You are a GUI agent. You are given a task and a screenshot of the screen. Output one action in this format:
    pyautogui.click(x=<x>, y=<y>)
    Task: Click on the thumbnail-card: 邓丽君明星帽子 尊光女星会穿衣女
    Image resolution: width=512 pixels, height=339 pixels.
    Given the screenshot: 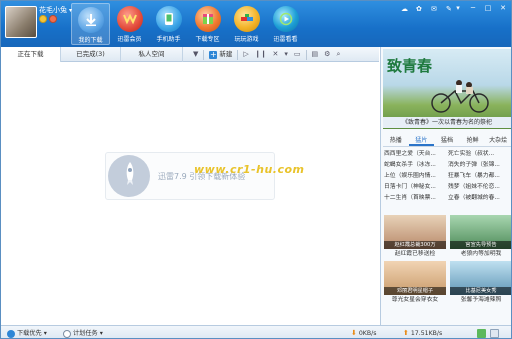 What is the action you would take?
    pyautogui.click(x=415, y=283)
    